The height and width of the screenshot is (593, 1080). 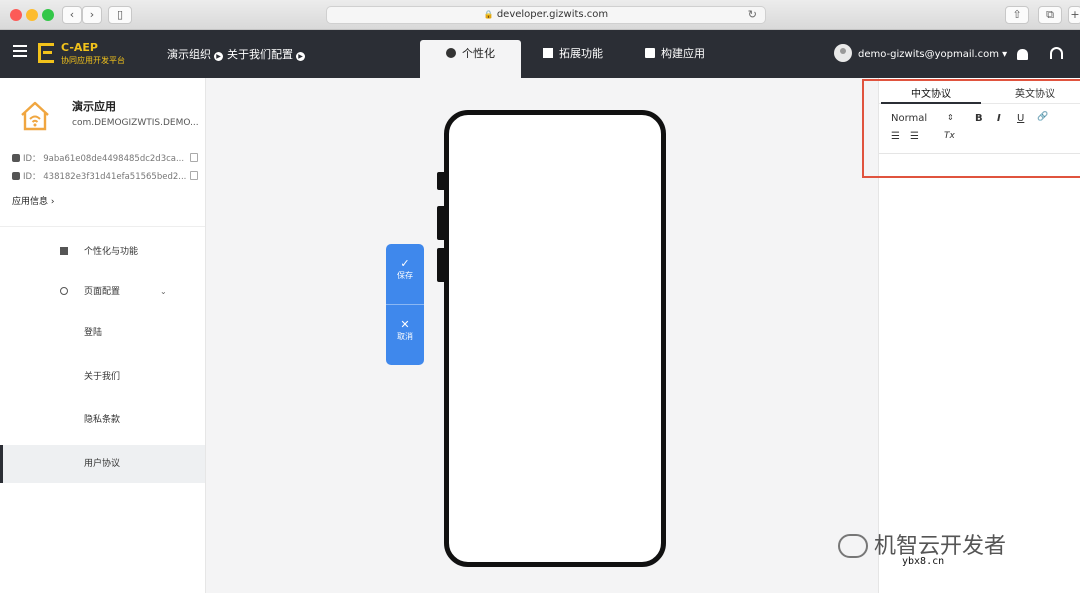 What do you see at coordinates (20, 51) in the screenshot?
I see `menu-icon` at bounding box center [20, 51].